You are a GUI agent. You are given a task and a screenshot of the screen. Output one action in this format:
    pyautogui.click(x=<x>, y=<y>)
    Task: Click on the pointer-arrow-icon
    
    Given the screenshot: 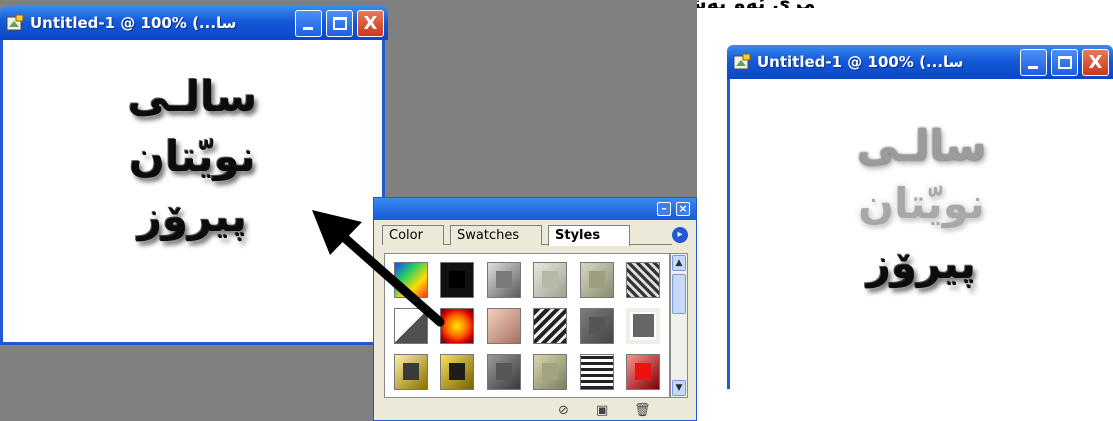 What is the action you would take?
    pyautogui.click(x=378, y=268)
    